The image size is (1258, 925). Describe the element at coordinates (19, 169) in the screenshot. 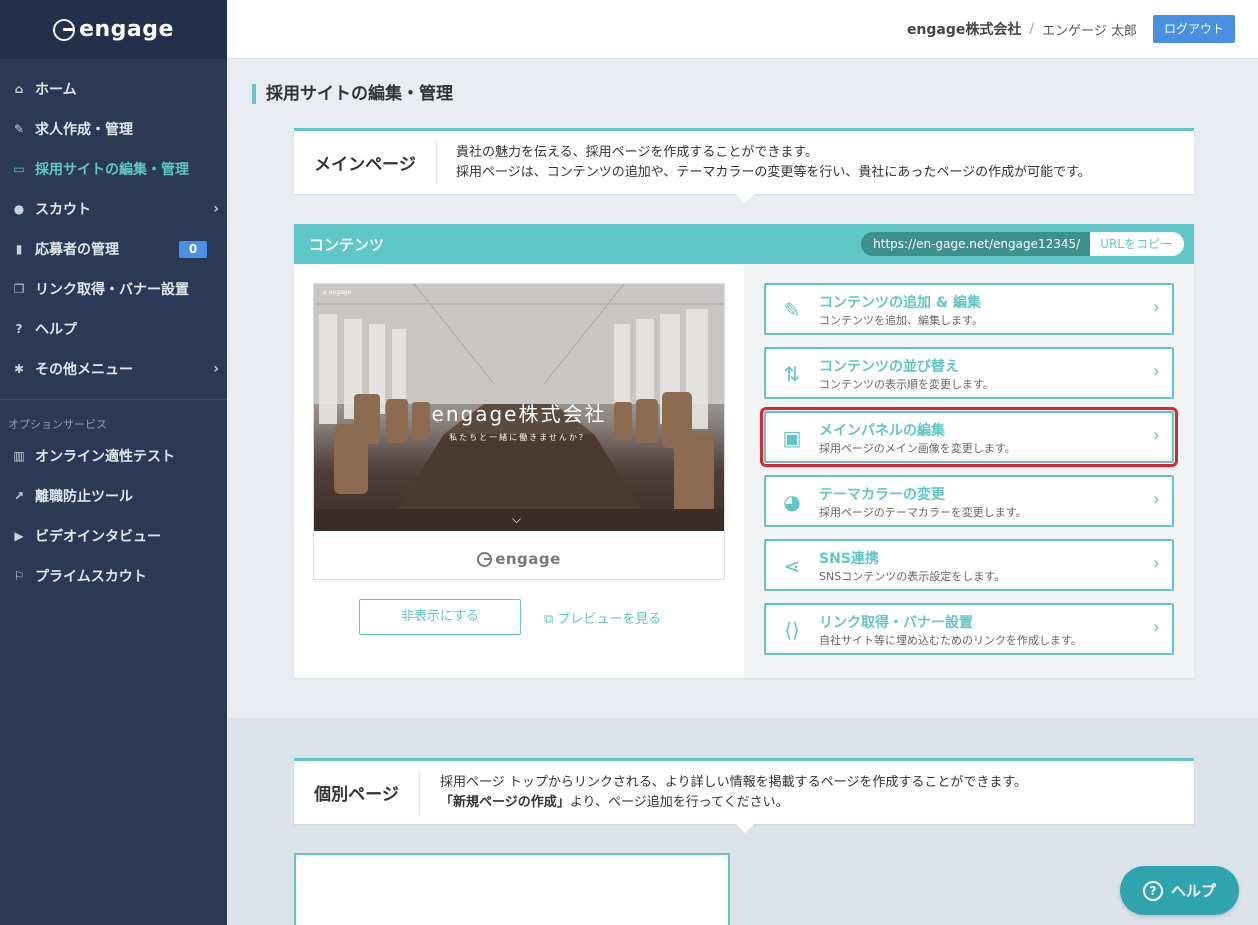

I see `monitor-icon: ▭` at that location.